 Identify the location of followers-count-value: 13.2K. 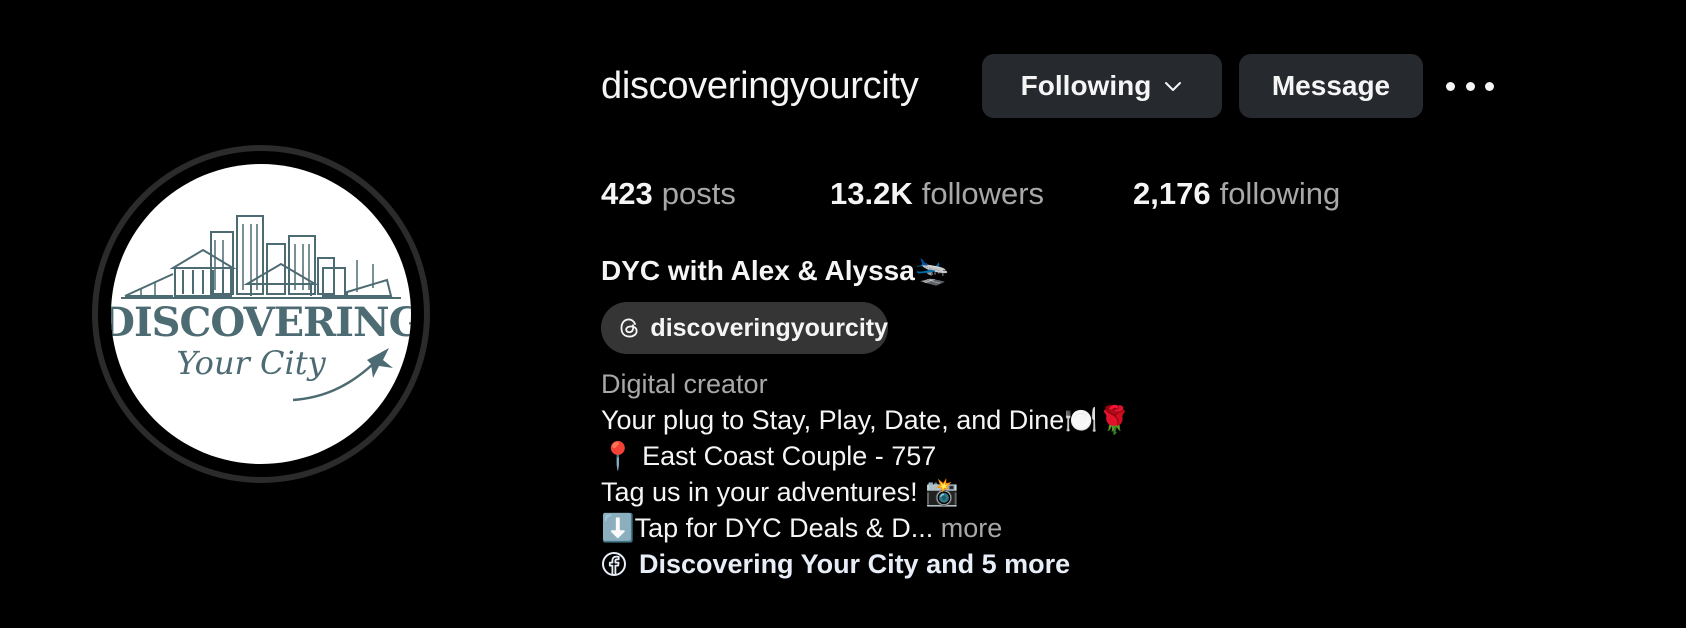
(871, 193).